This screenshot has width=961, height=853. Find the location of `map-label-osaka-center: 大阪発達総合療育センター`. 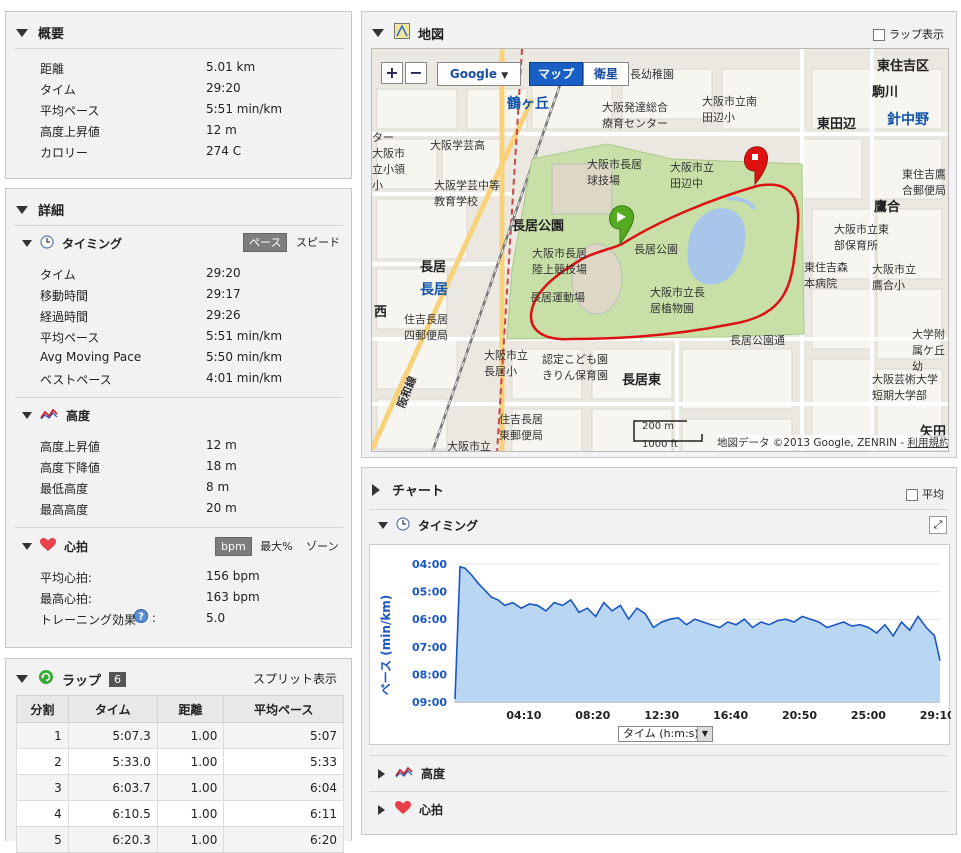

map-label-osaka-center: 大阪発達総合療育センター is located at coordinates (635, 115).